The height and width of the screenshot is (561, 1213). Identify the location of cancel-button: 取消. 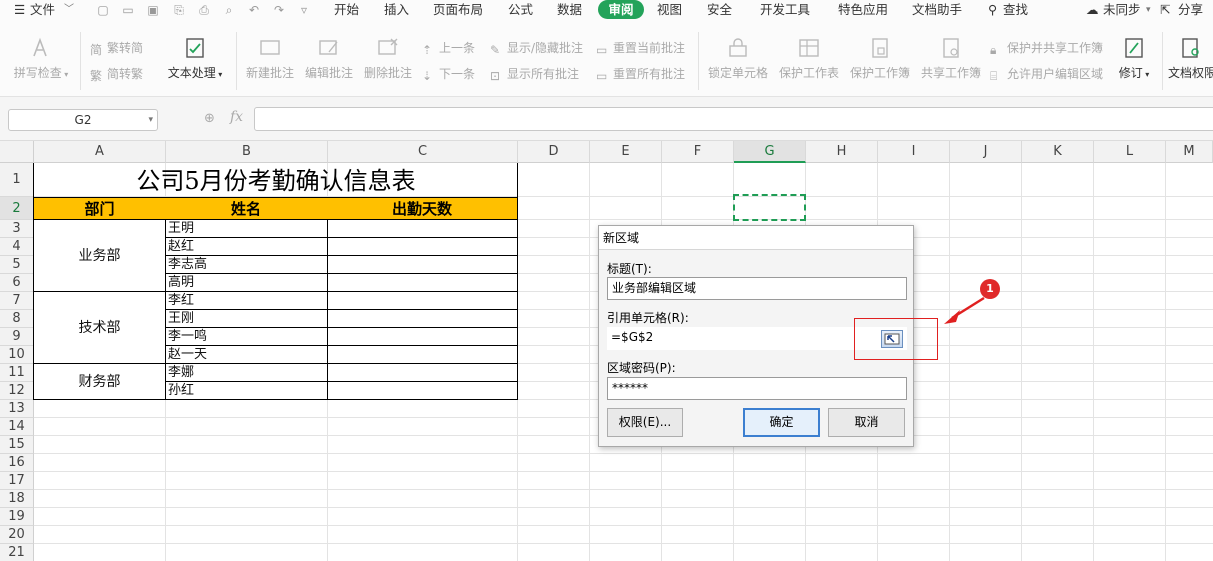
(866, 422).